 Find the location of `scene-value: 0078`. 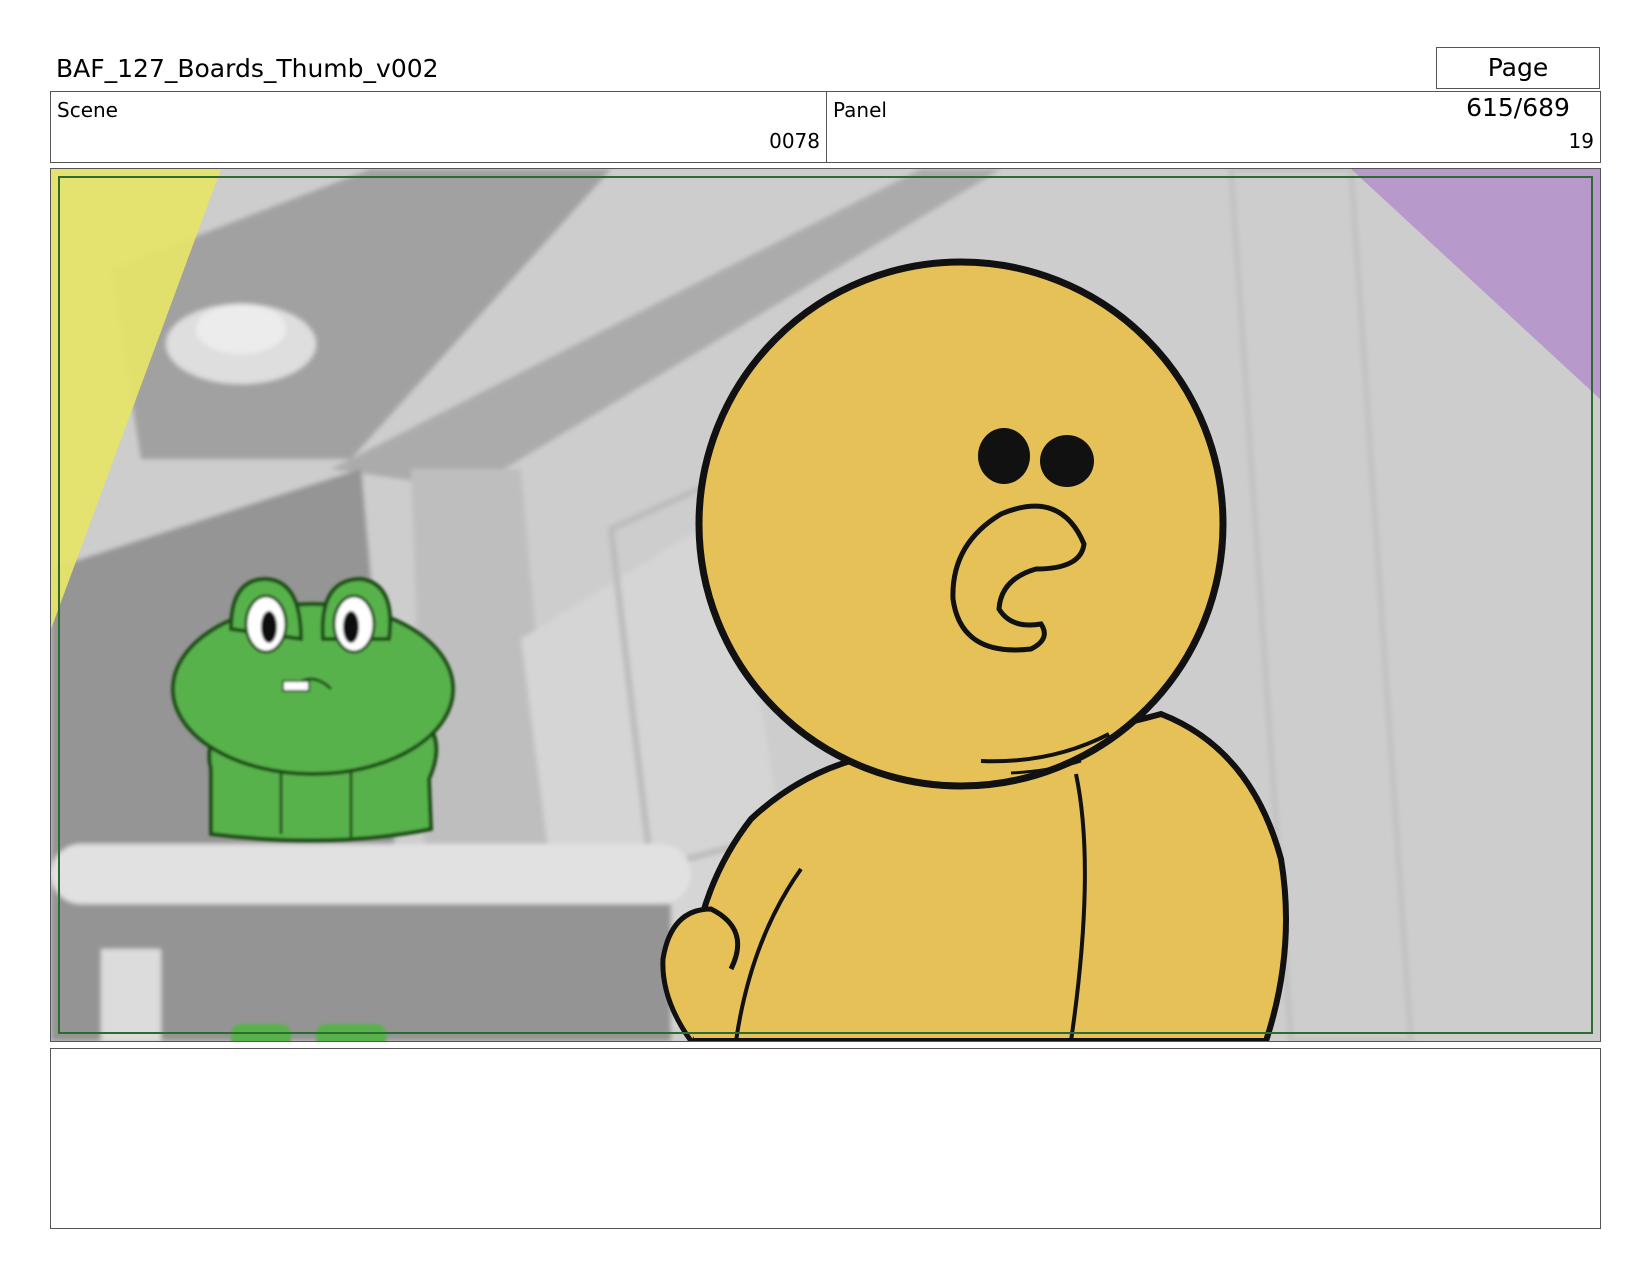

scene-value: 0078 is located at coordinates (794, 141).